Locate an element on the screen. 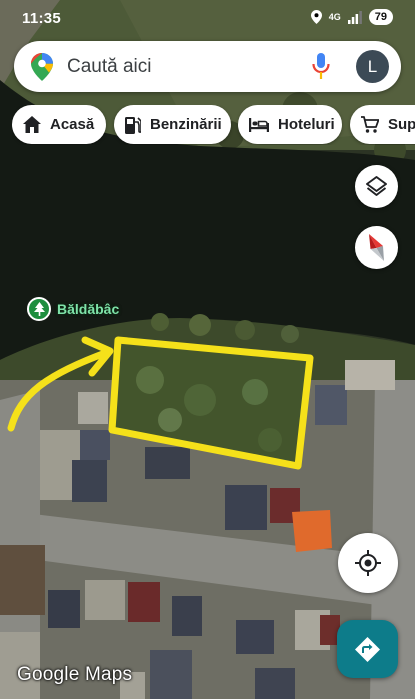 This screenshot has width=415, height=699. my-location-button is located at coordinates (368, 563).